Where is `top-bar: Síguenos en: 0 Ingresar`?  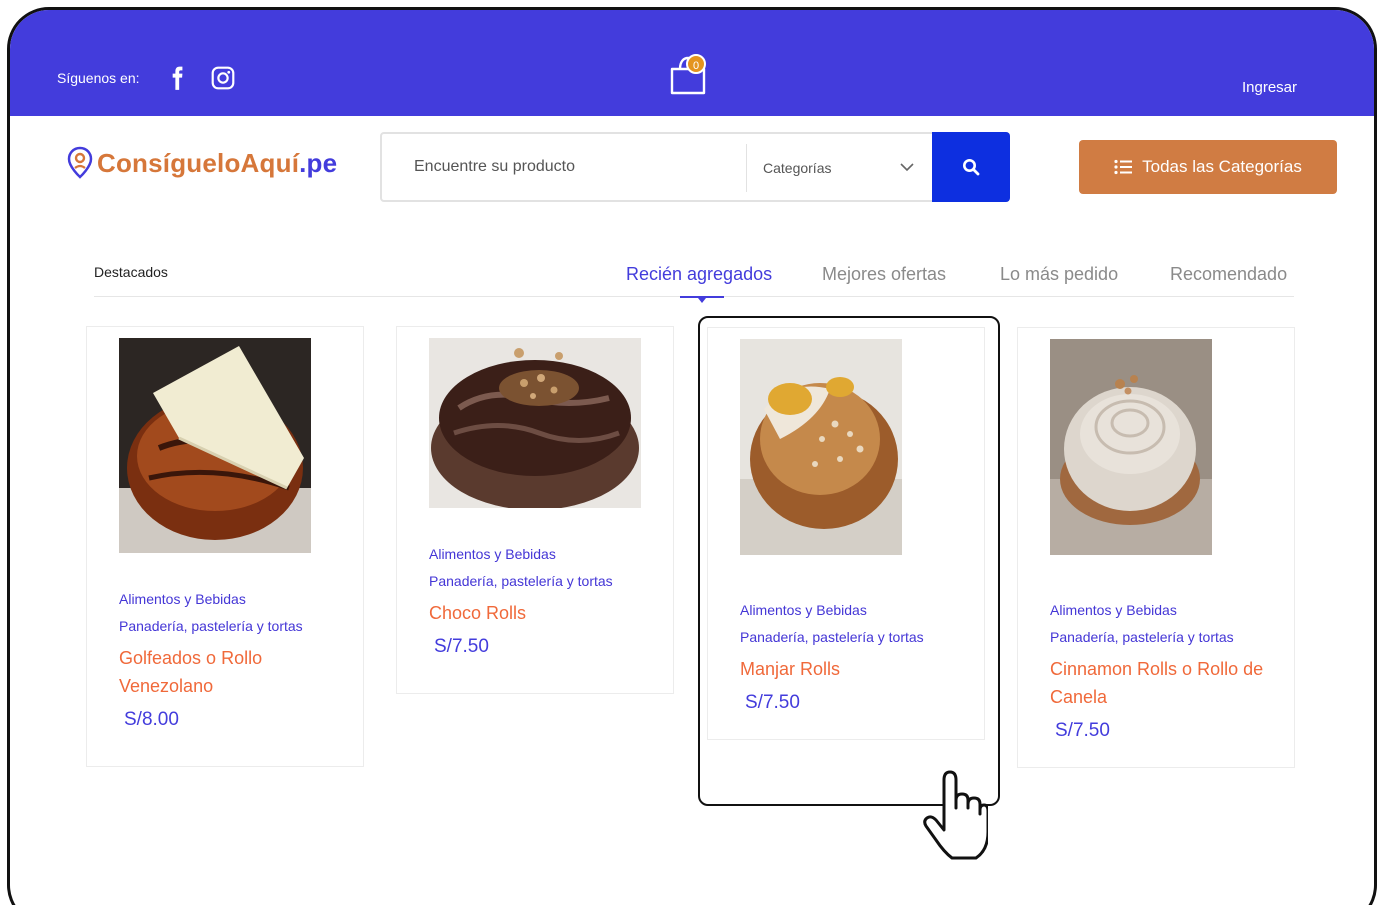
top-bar: Síguenos en: 0 Ingresar is located at coordinates (692, 63).